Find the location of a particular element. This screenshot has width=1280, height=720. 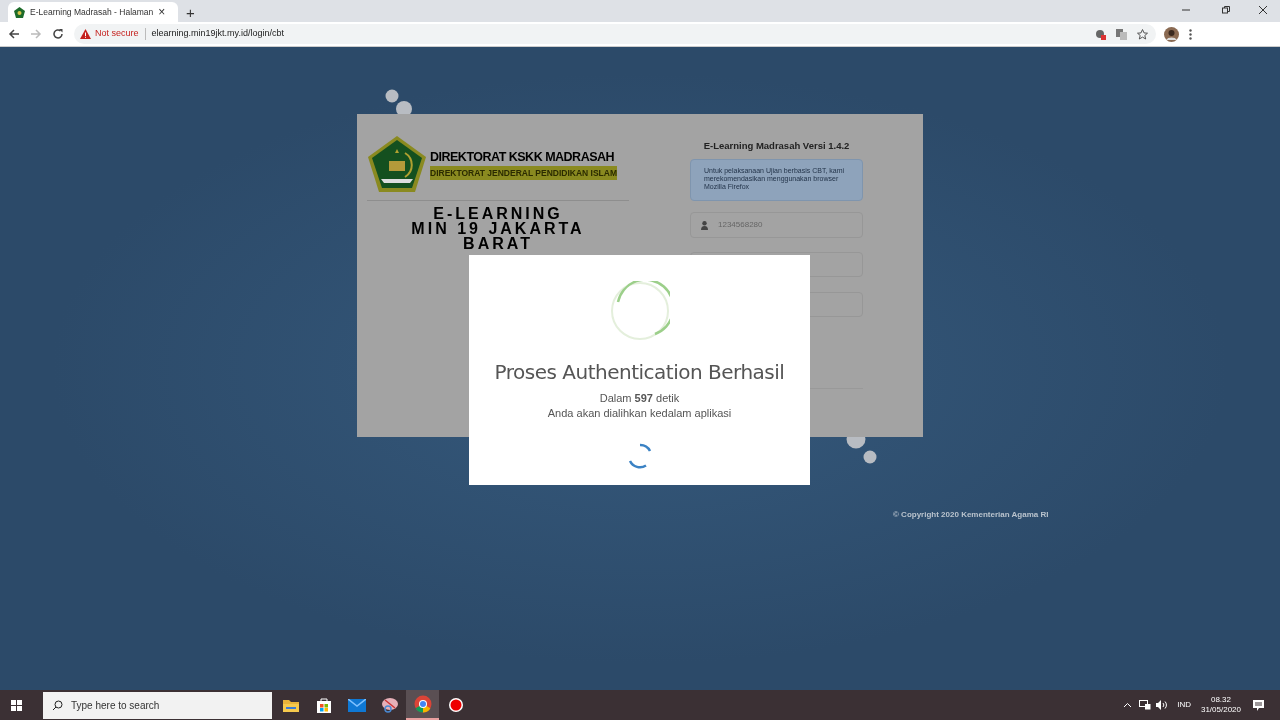

clock: 08.32 31/05/2020 is located at coordinates (1220, 705).